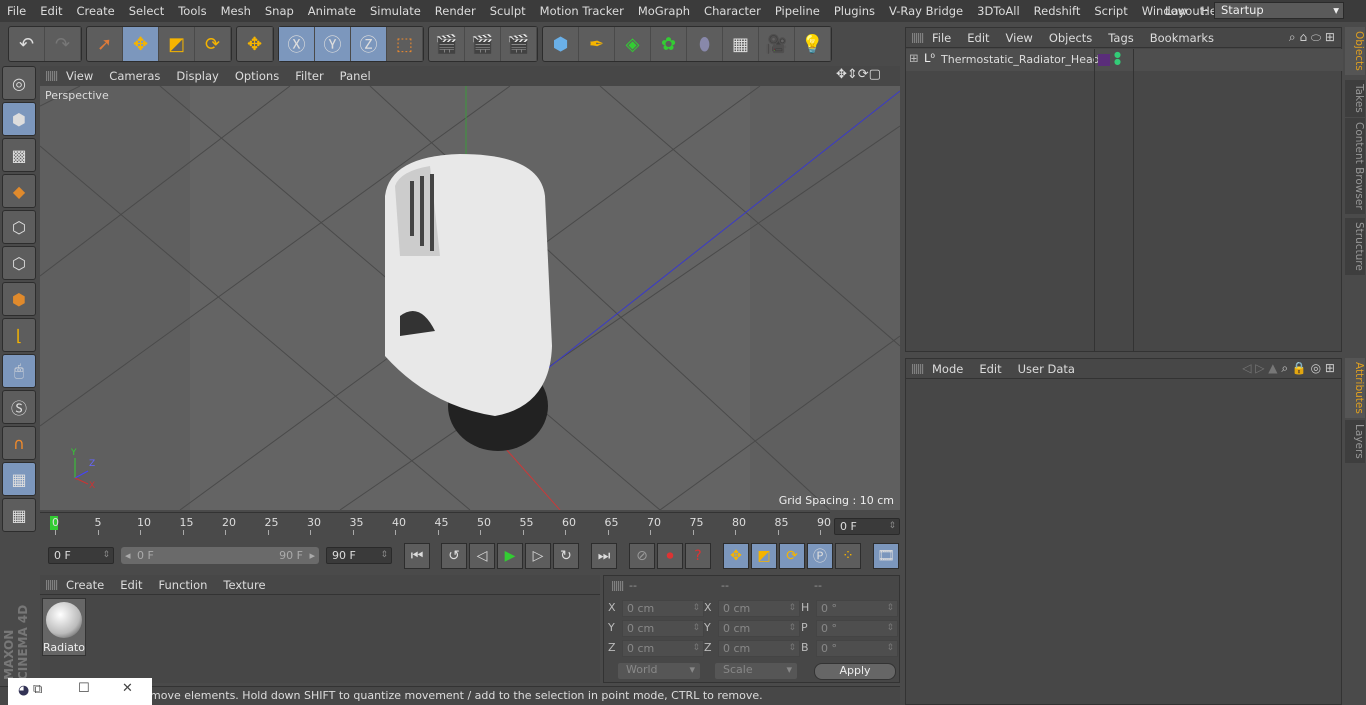 The width and height of the screenshot is (1366, 705). I want to click on menu-objects: Objects, so click(1070, 38).